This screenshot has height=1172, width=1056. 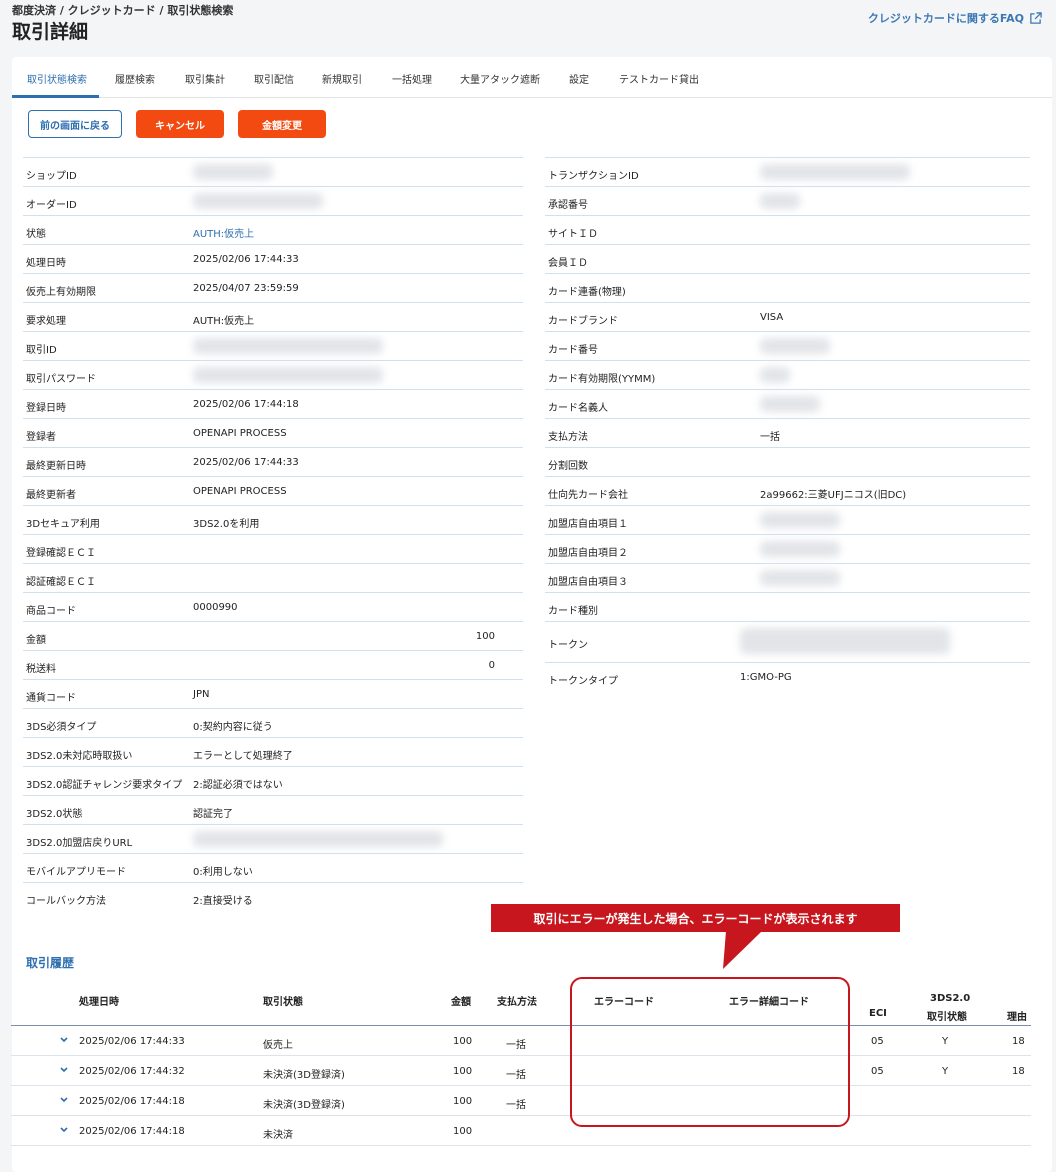 What do you see at coordinates (180, 124) in the screenshot?
I see `cancel-button: キャンセル` at bounding box center [180, 124].